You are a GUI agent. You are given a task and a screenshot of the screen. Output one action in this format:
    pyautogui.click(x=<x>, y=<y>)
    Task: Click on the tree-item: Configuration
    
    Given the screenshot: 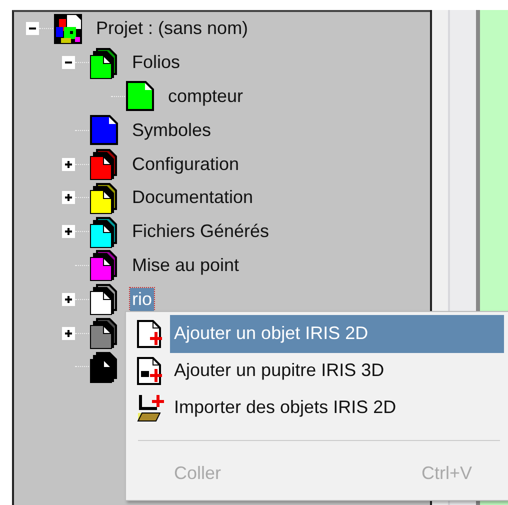 What is the action you would take?
    pyautogui.click(x=186, y=164)
    